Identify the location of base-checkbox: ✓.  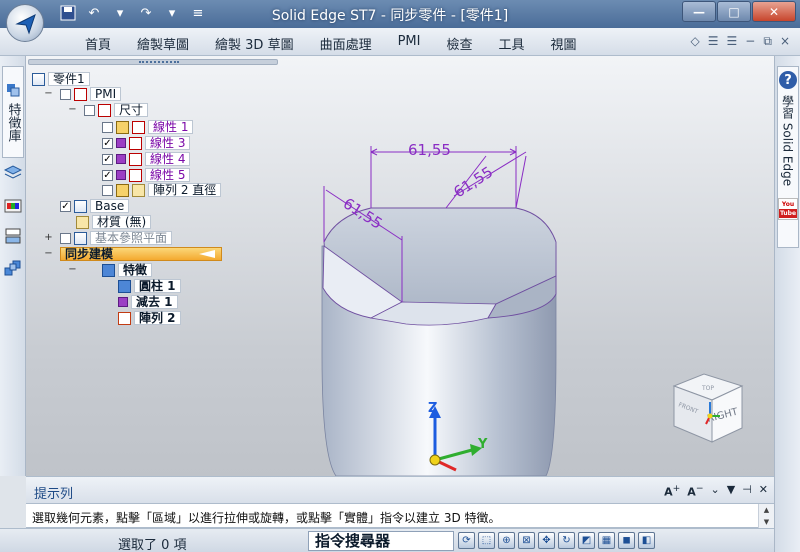
(65, 206).